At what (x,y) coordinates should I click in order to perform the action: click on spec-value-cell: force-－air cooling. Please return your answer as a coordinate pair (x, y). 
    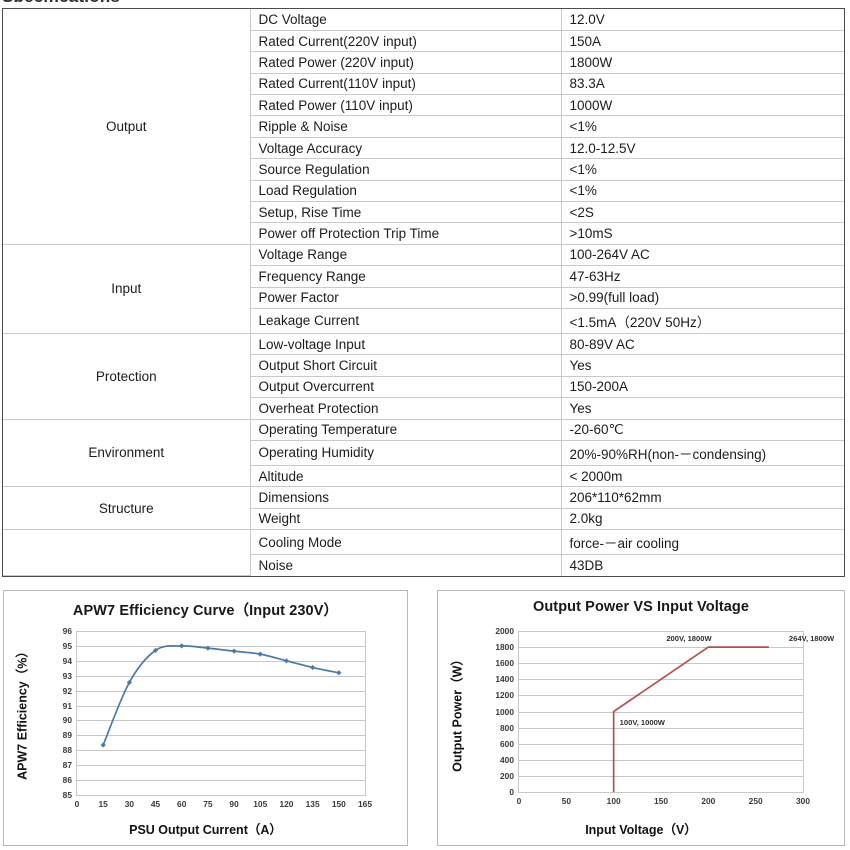
    Looking at the image, I should click on (702, 542).